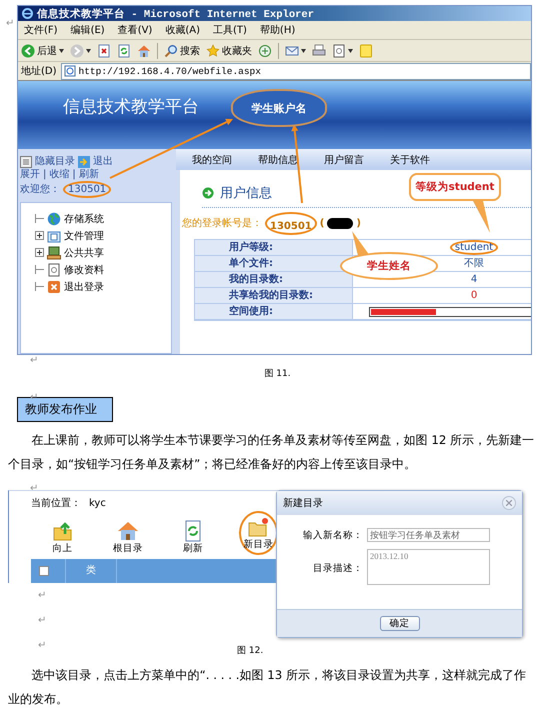  What do you see at coordinates (55, 161) in the screenshot?
I see `hide-link: 隐藏目录` at bounding box center [55, 161].